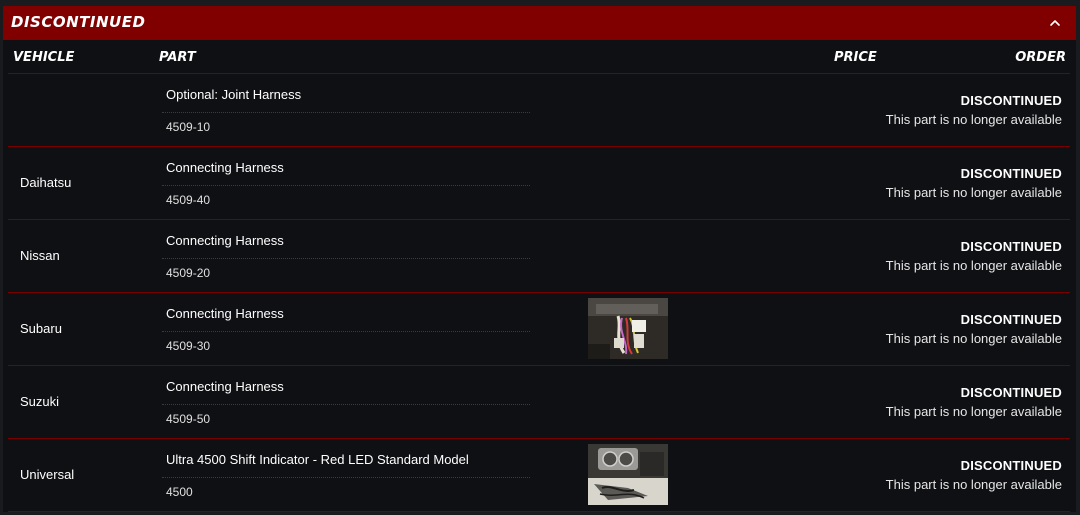 Image resolution: width=1080 pixels, height=515 pixels. I want to click on shift-indicator-photo-icon, so click(628, 474).